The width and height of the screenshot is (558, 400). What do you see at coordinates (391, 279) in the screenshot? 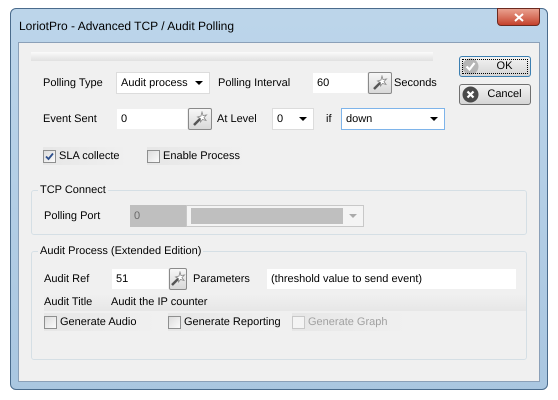
I see `input-field: (threshold value to send event)` at bounding box center [391, 279].